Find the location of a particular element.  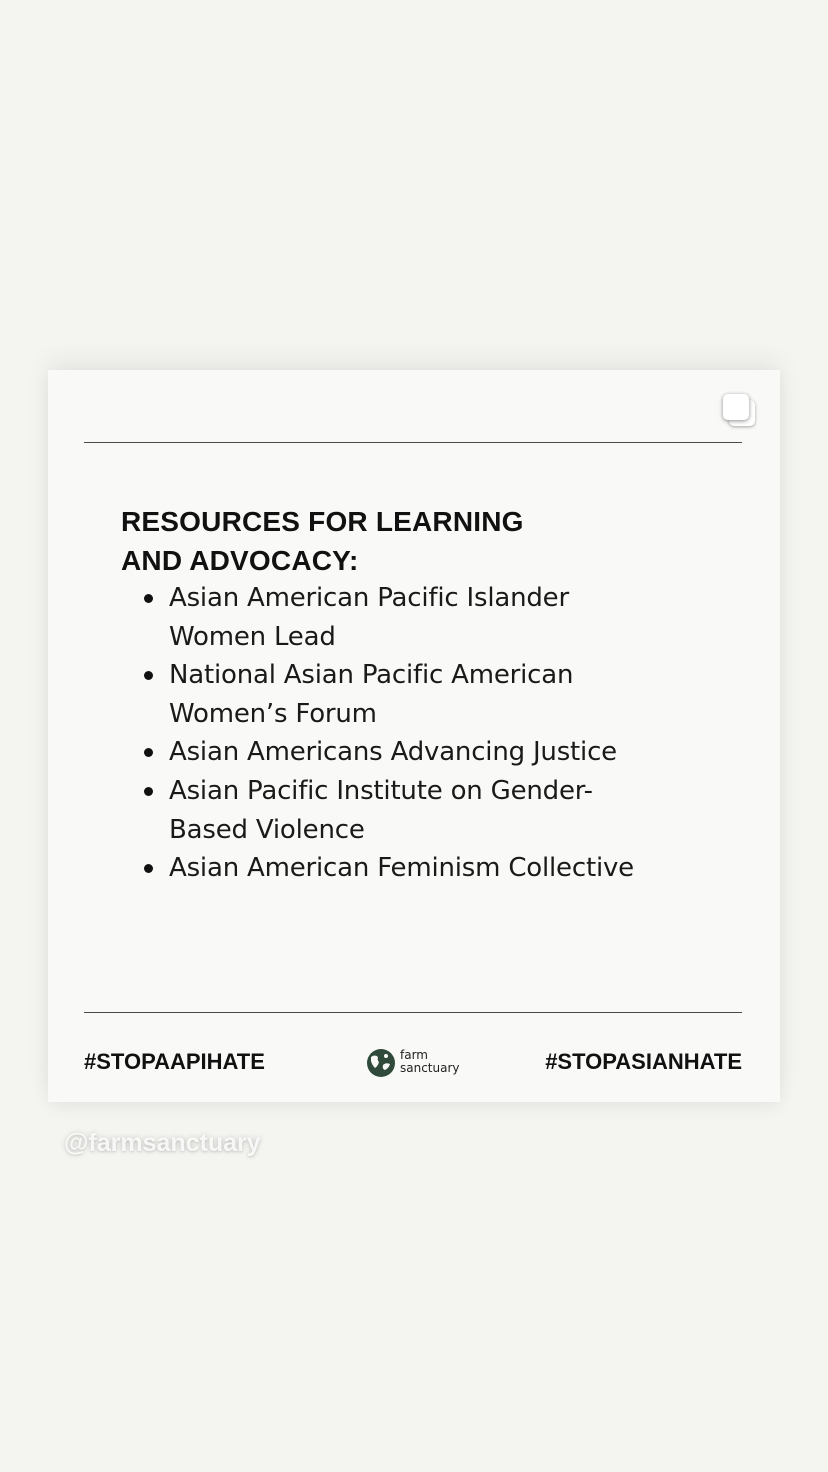

heading-line-2: AND ADVOCACY: is located at coordinates (240, 560).